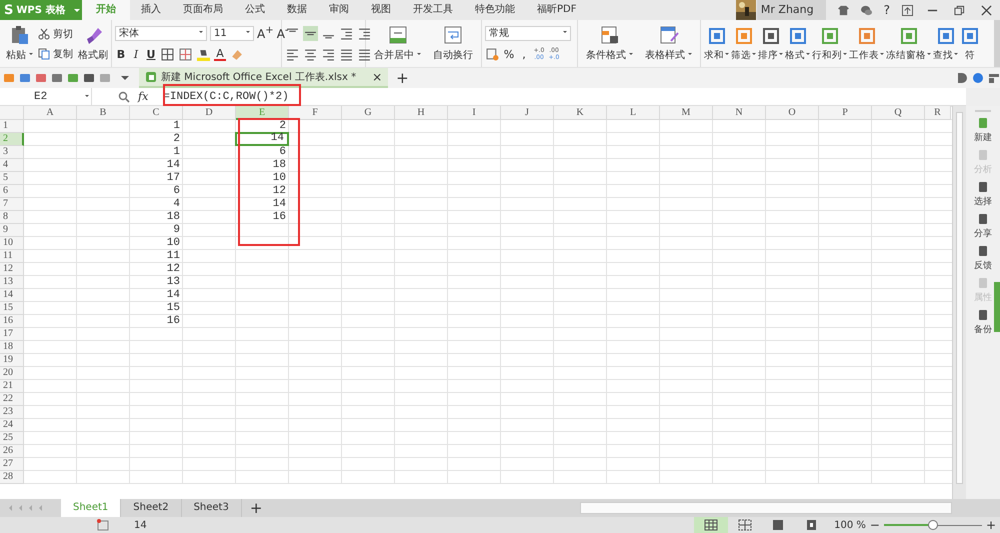 Image resolution: width=1000 pixels, height=533 pixels. What do you see at coordinates (12, 126) in the screenshot?
I see `row-header: 1` at bounding box center [12, 126].